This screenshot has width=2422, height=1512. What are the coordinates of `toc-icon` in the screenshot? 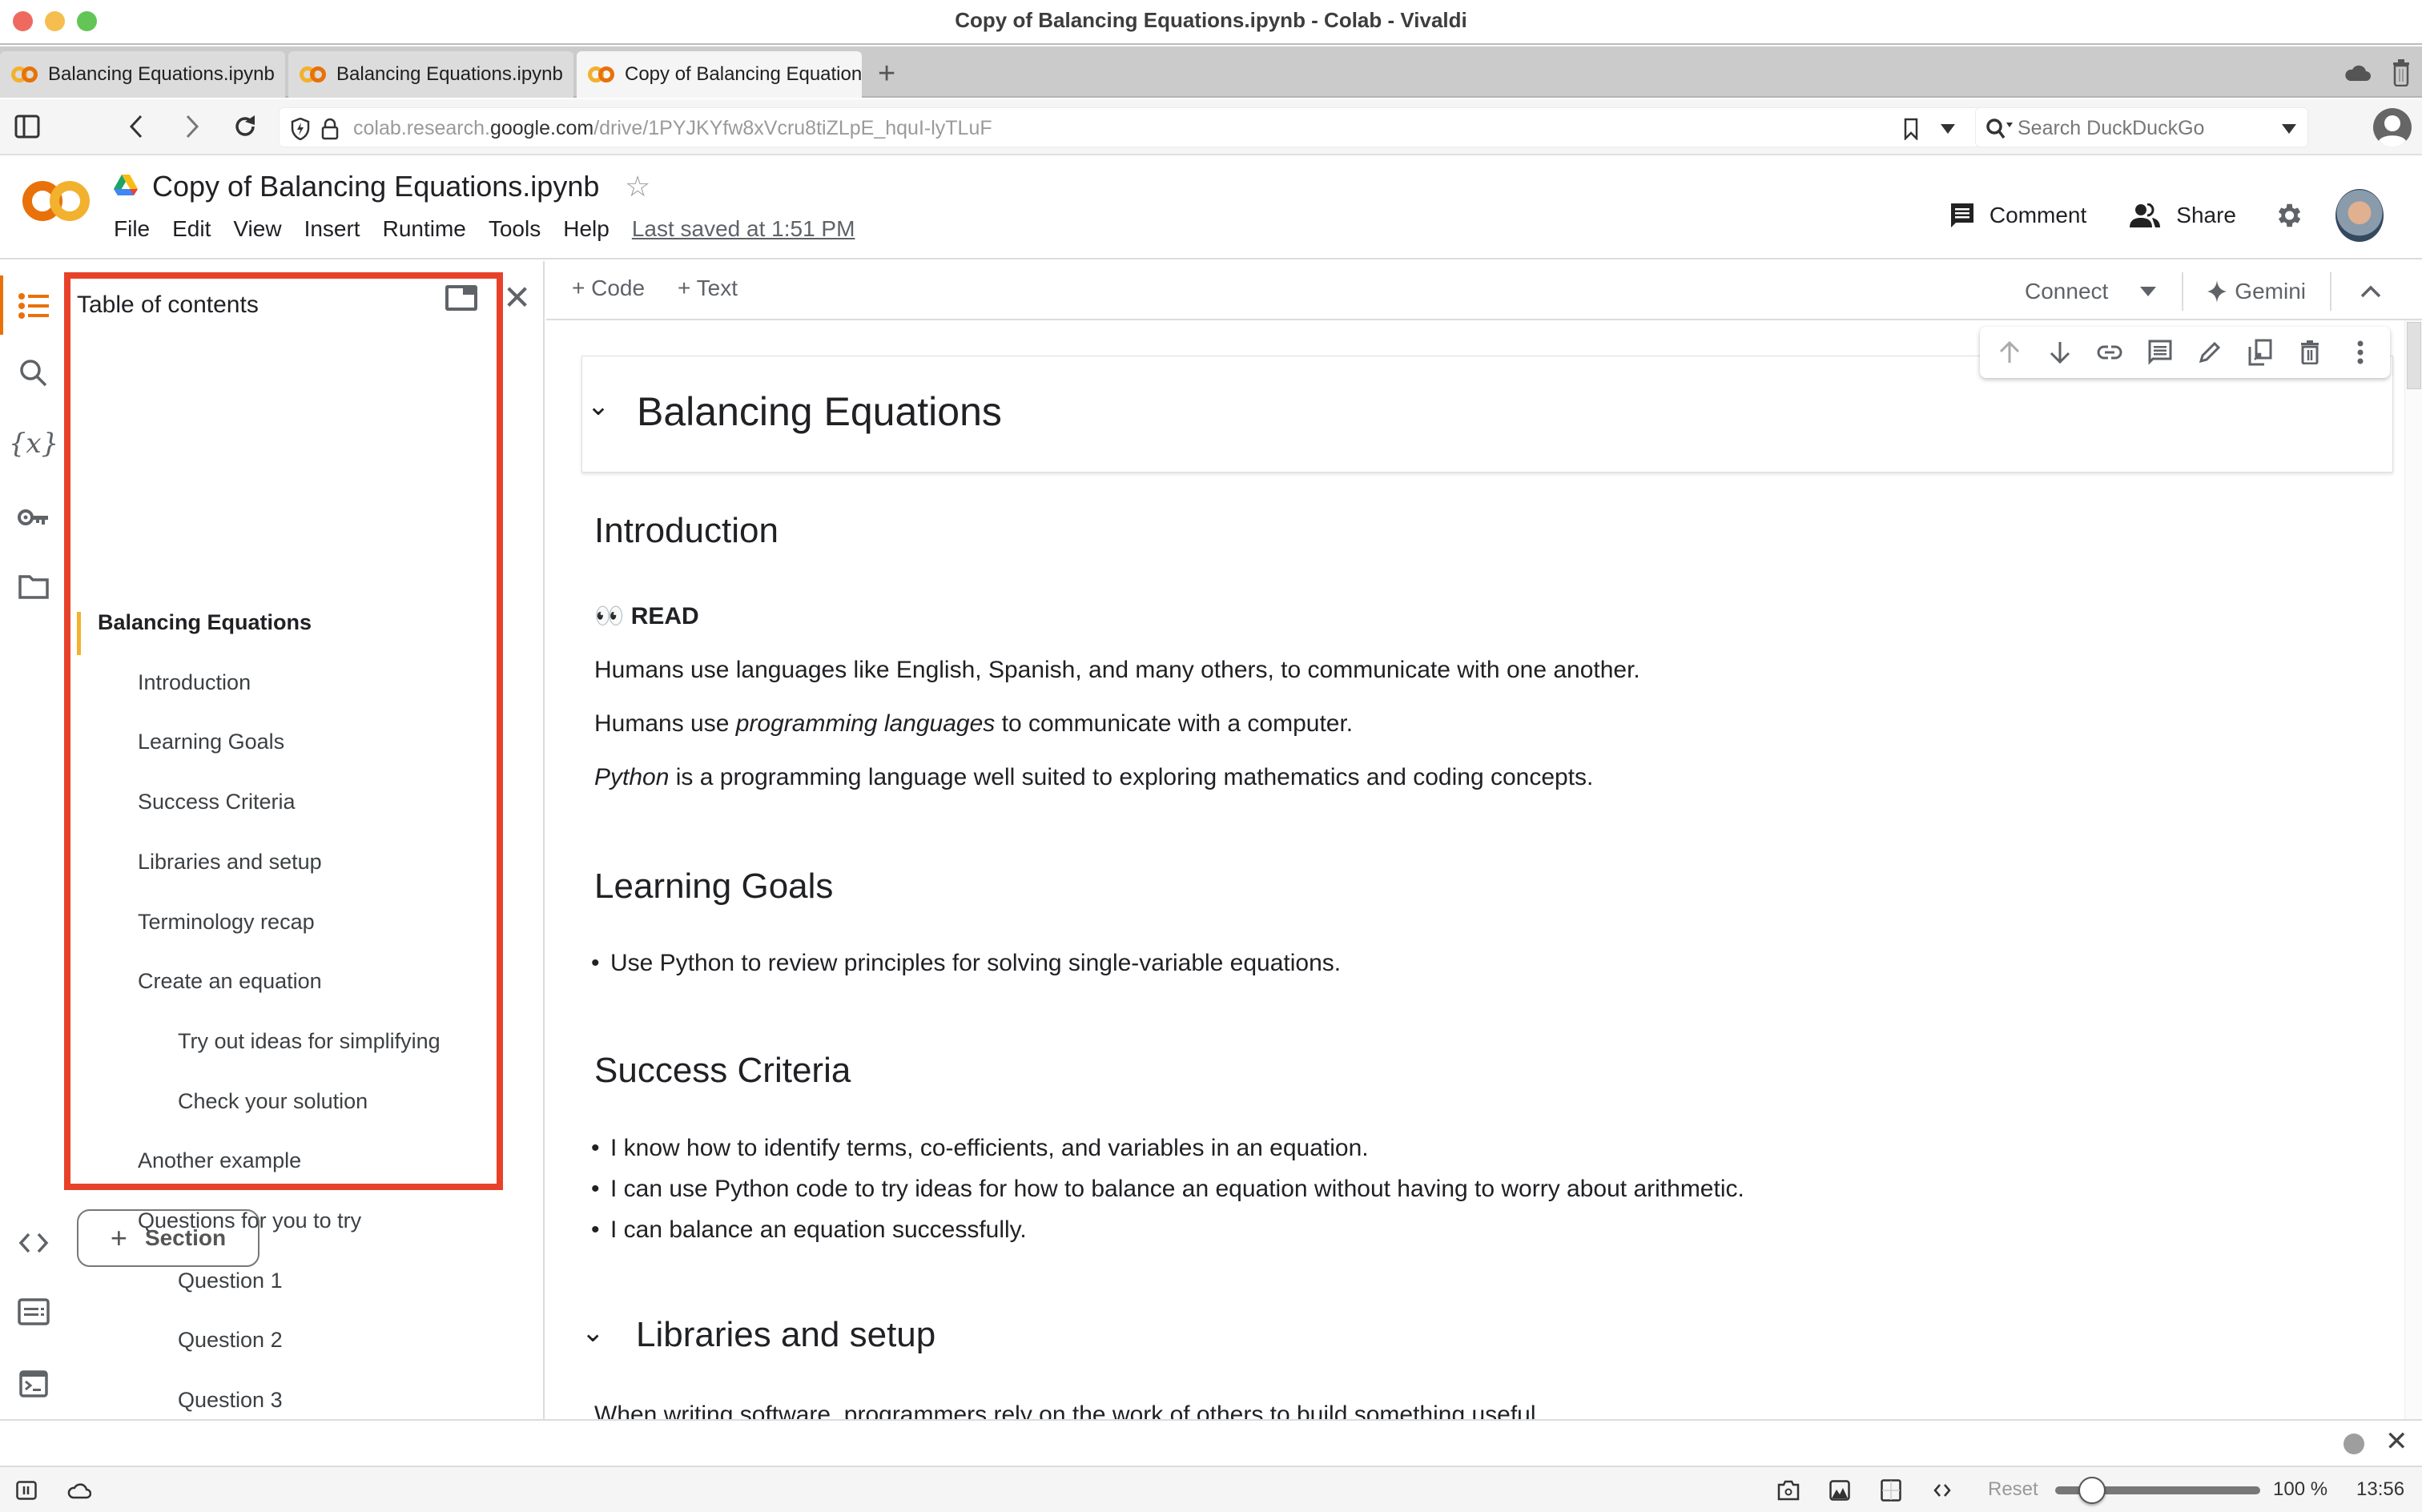 It's located at (33, 306).